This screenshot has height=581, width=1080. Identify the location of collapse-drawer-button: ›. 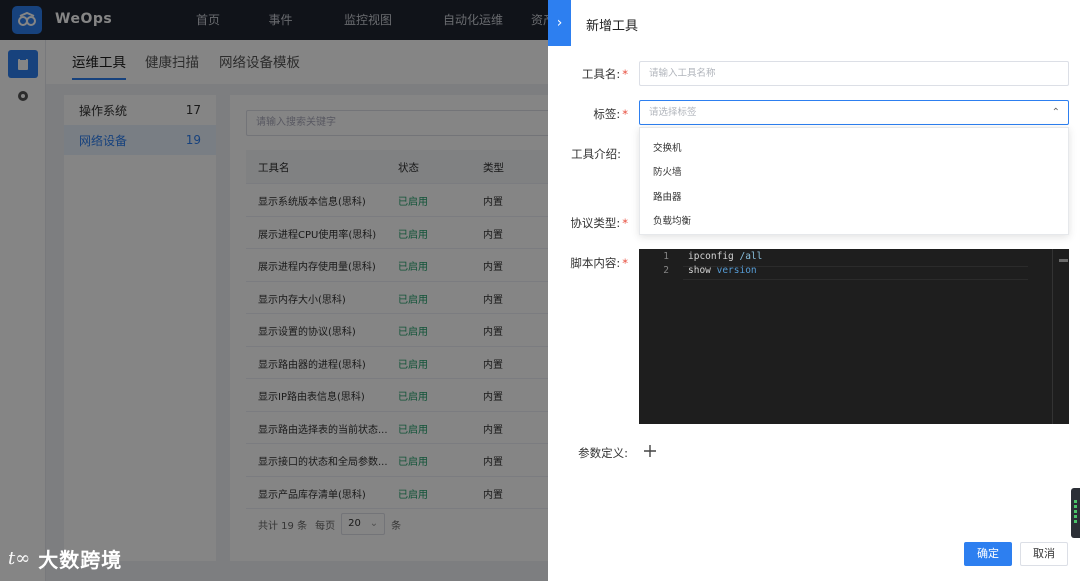
(559, 23).